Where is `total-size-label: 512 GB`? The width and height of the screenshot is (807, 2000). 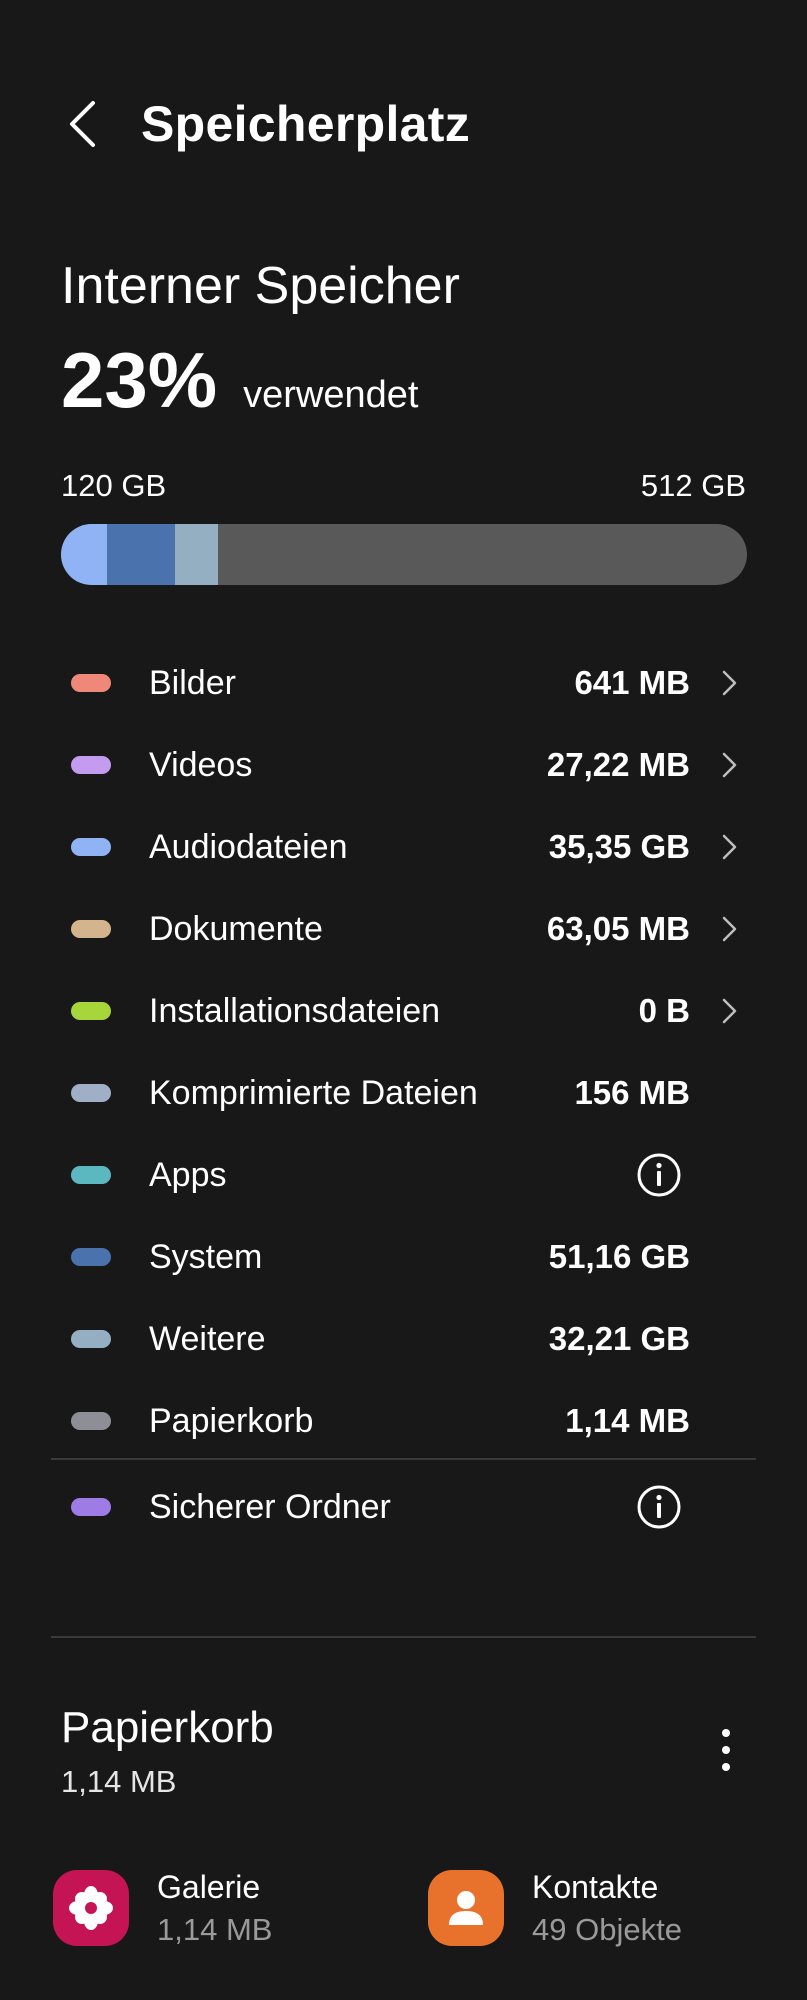
total-size-label: 512 GB is located at coordinates (693, 485).